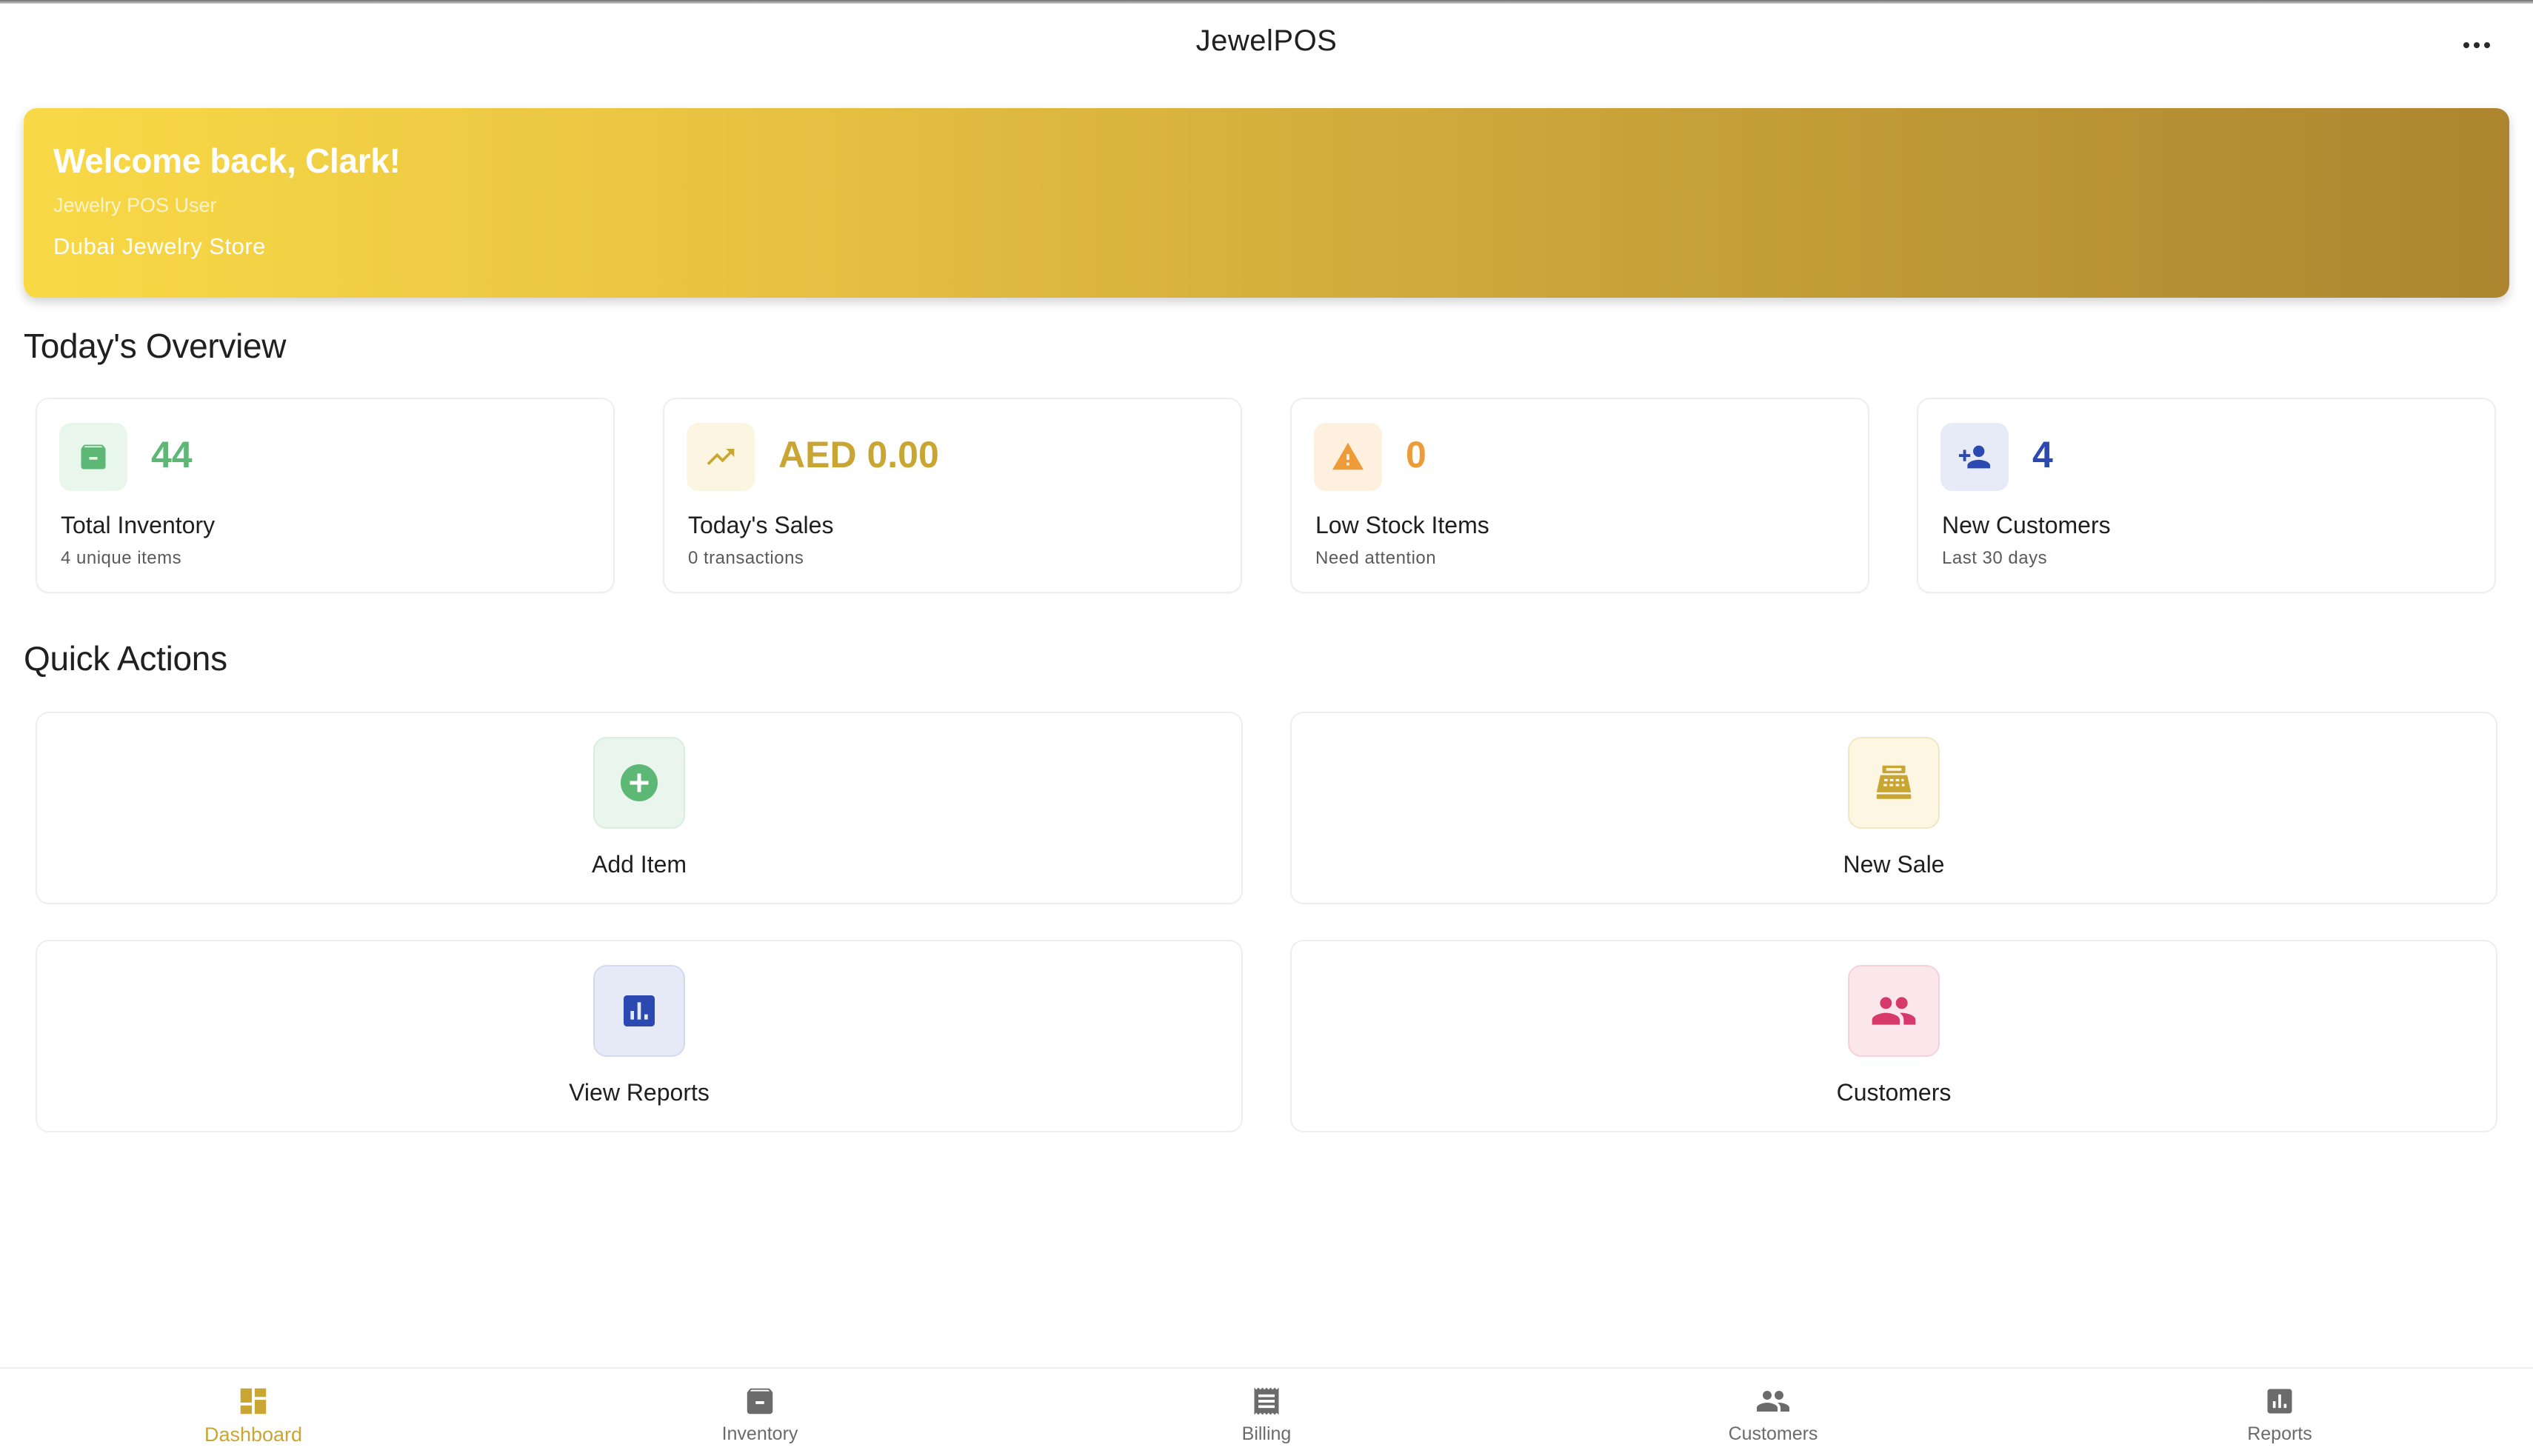 This screenshot has height=1456, width=2533. I want to click on stat-card-low-stock: 0 Low Stock Items Need attention, so click(1579, 495).